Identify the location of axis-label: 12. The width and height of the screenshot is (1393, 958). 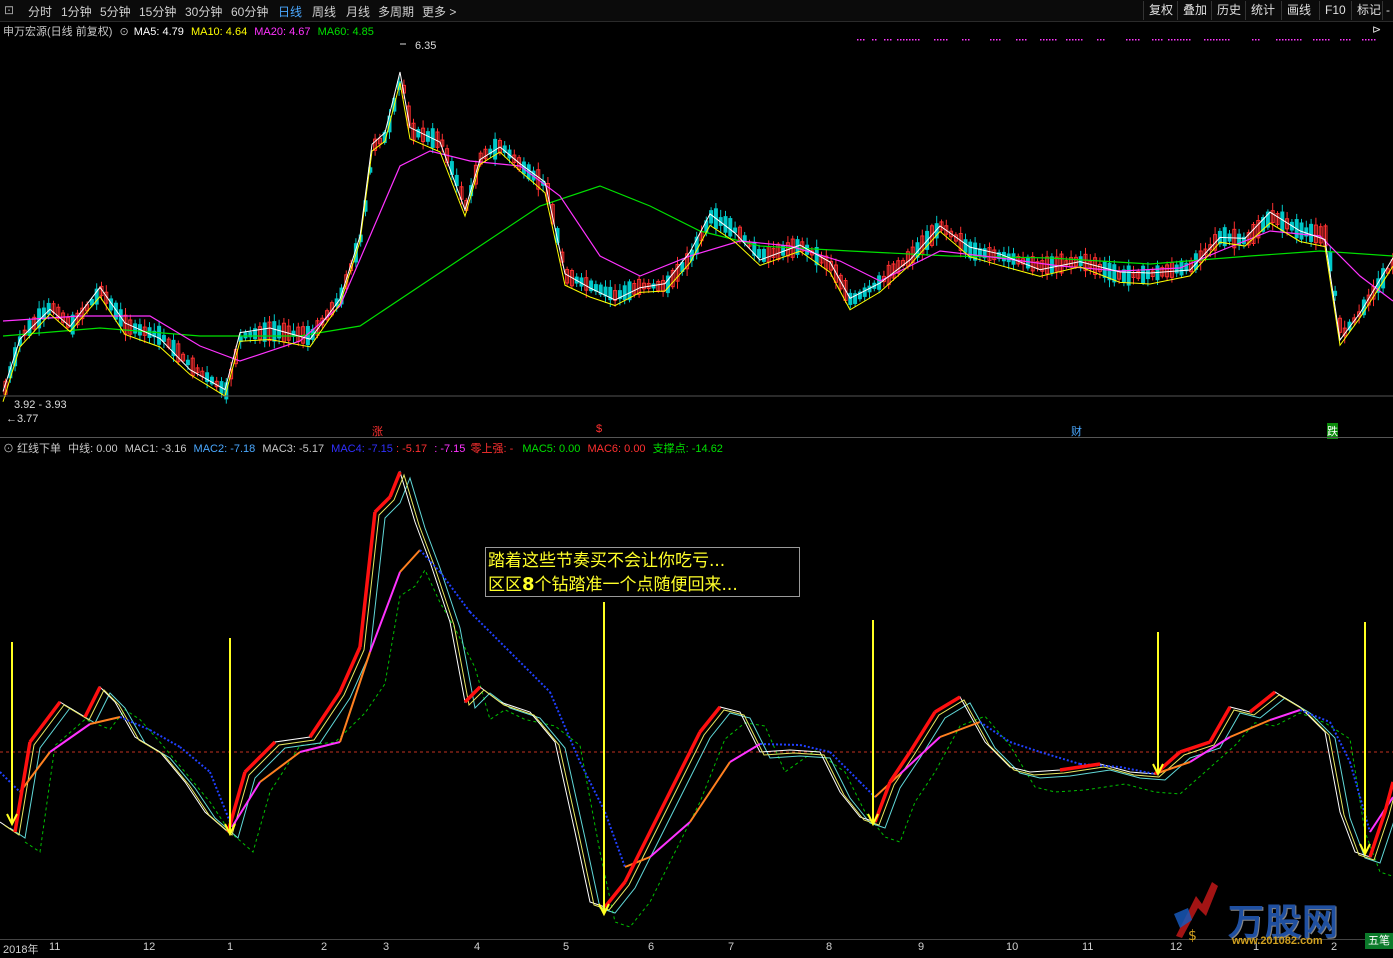
(149, 947).